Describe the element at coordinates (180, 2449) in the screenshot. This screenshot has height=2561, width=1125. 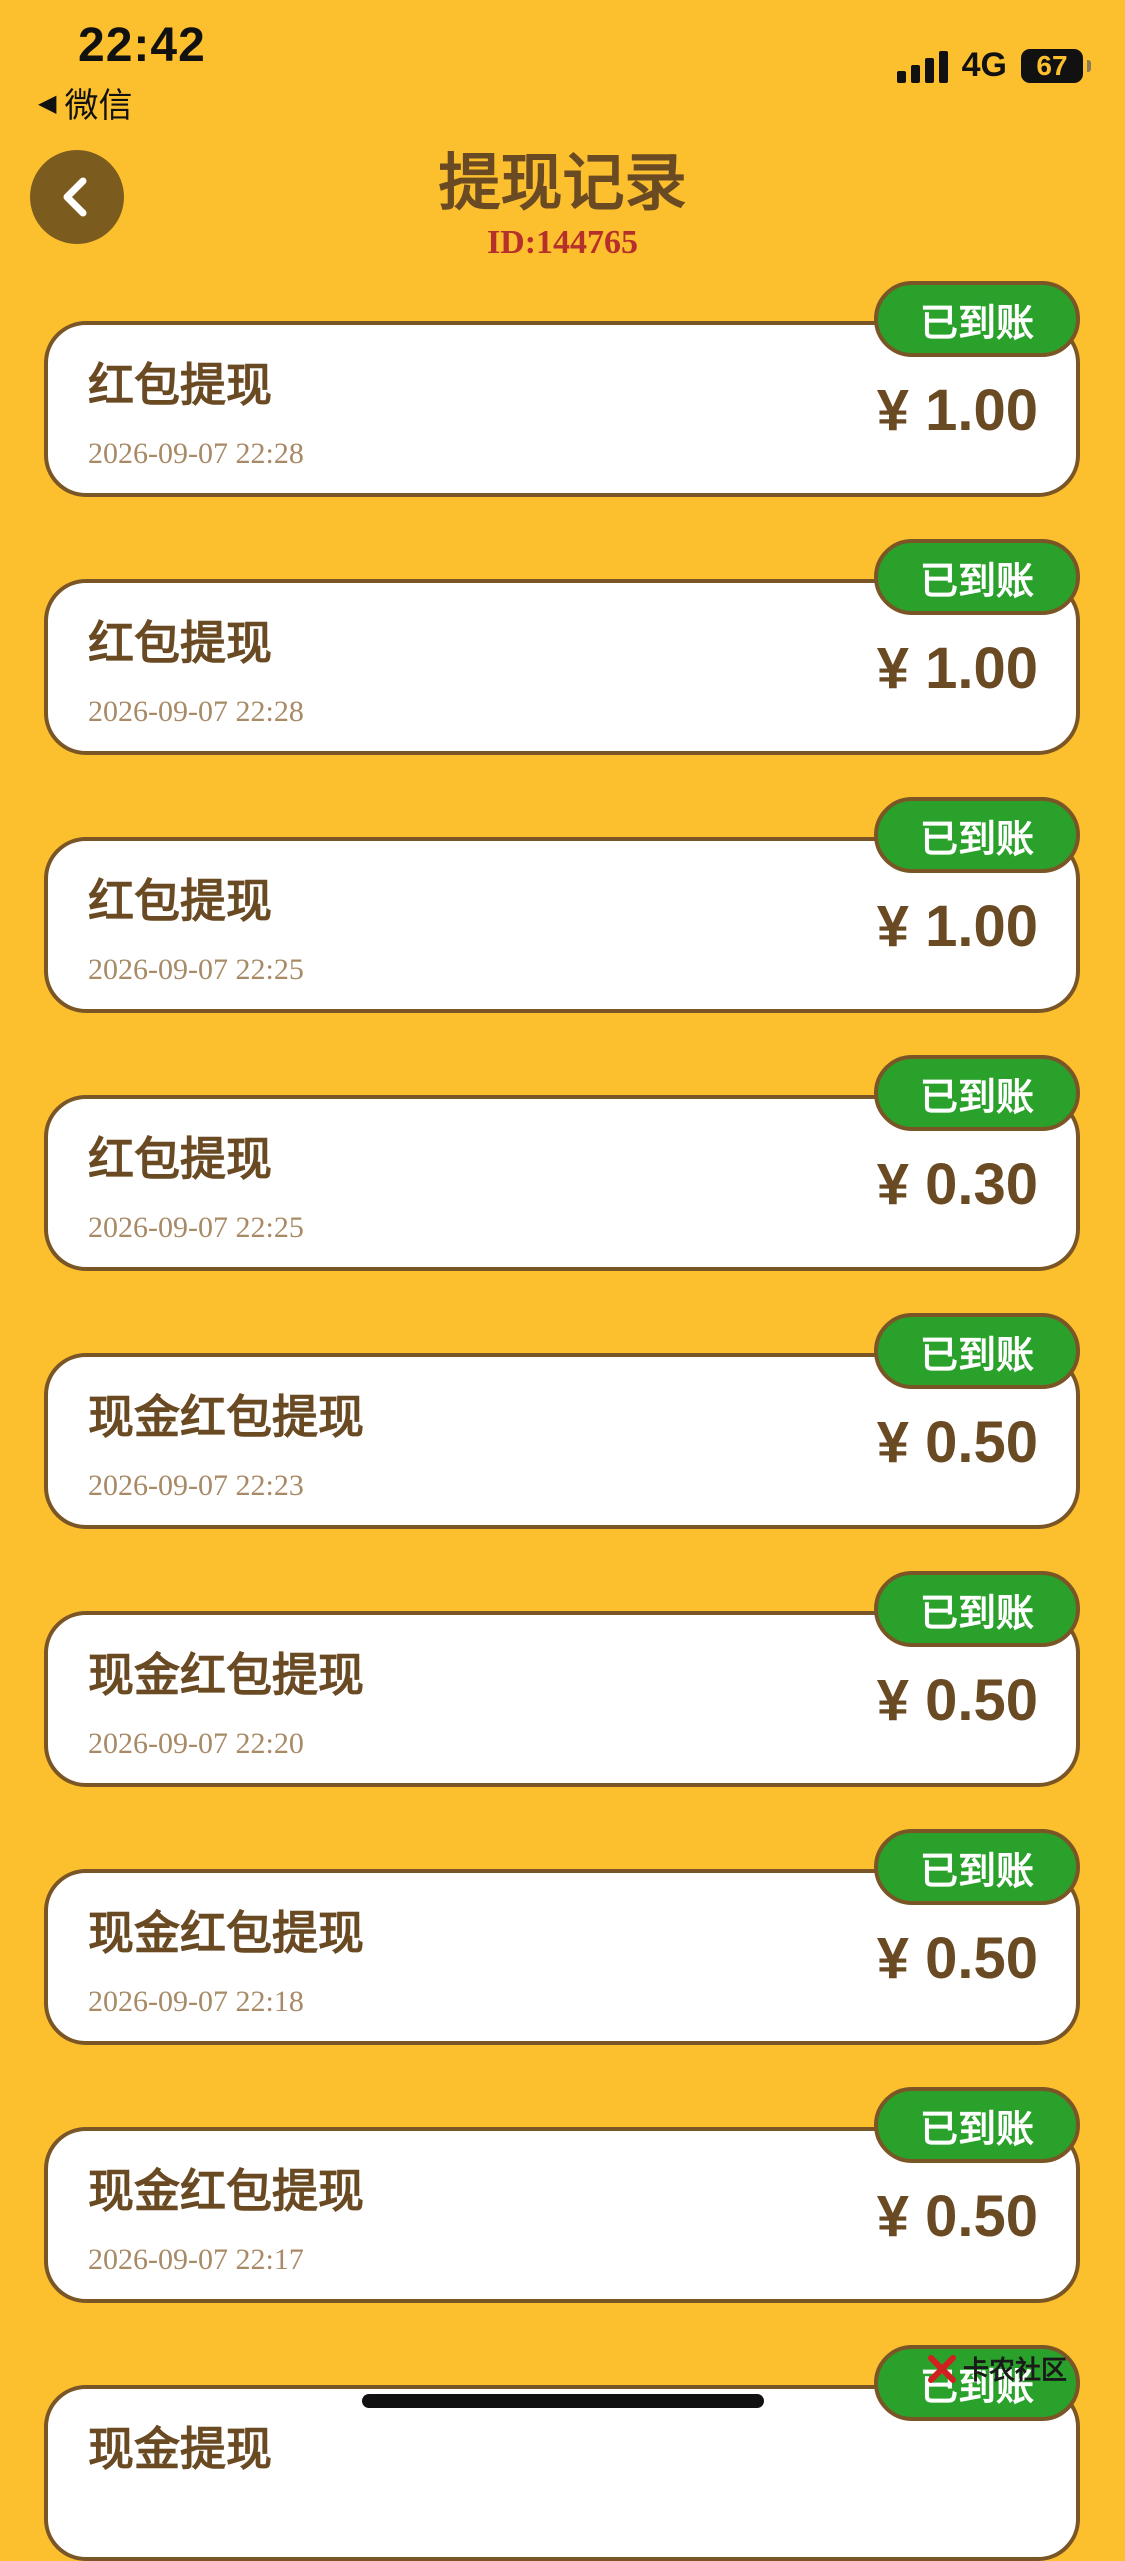
I see `record-title: 现金提现` at that location.